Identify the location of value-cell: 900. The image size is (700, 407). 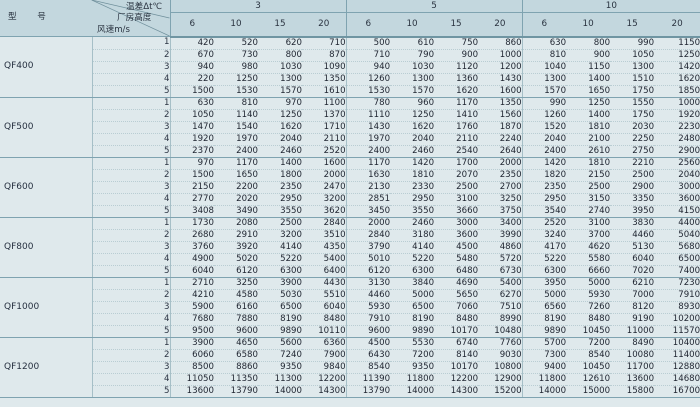
(456, 55).